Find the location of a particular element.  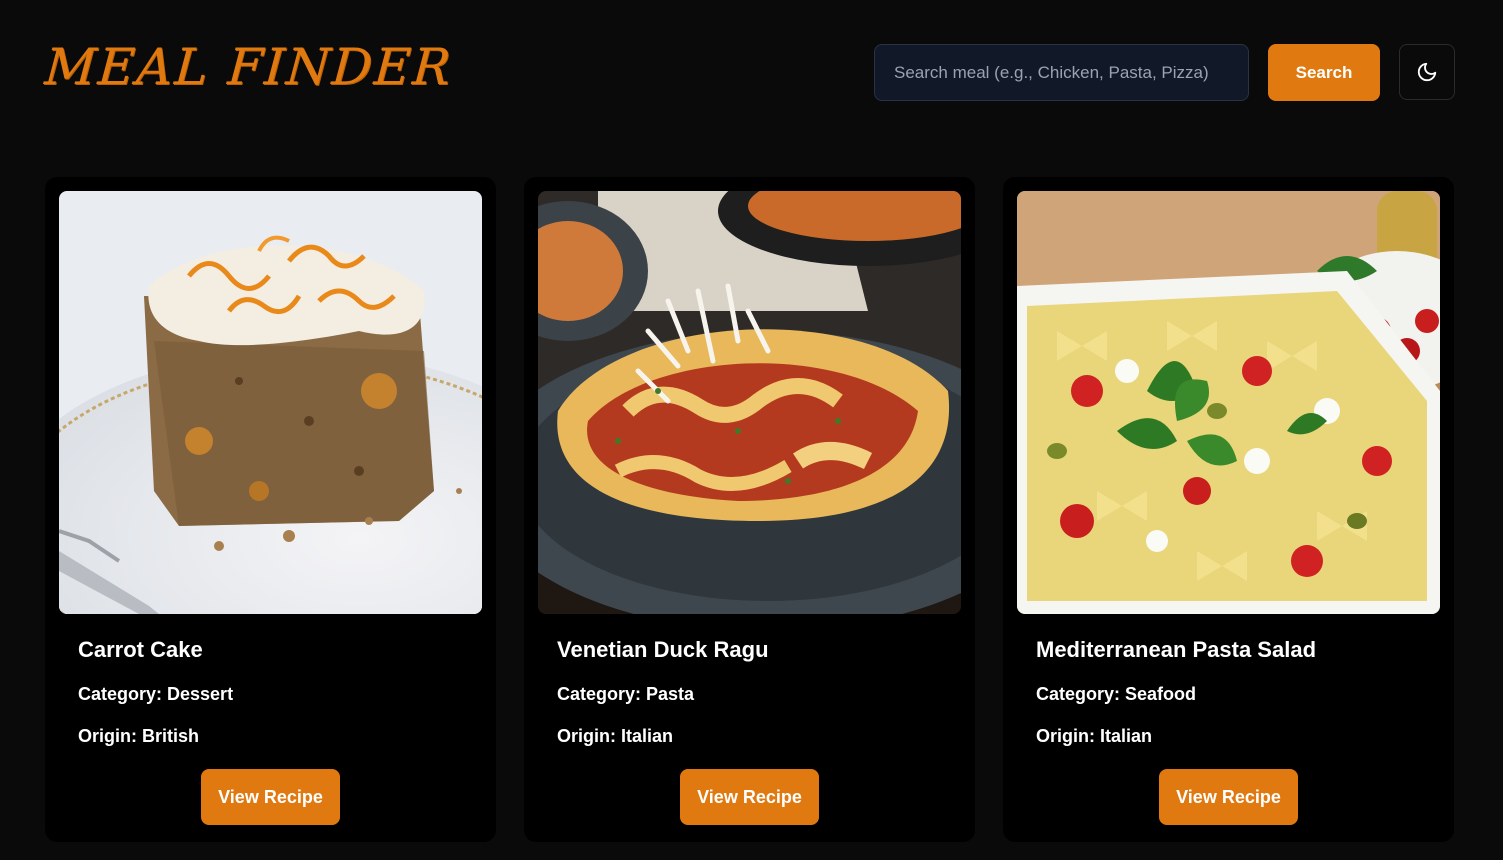

app-logo: MEAL FINDER is located at coordinates (248, 67).